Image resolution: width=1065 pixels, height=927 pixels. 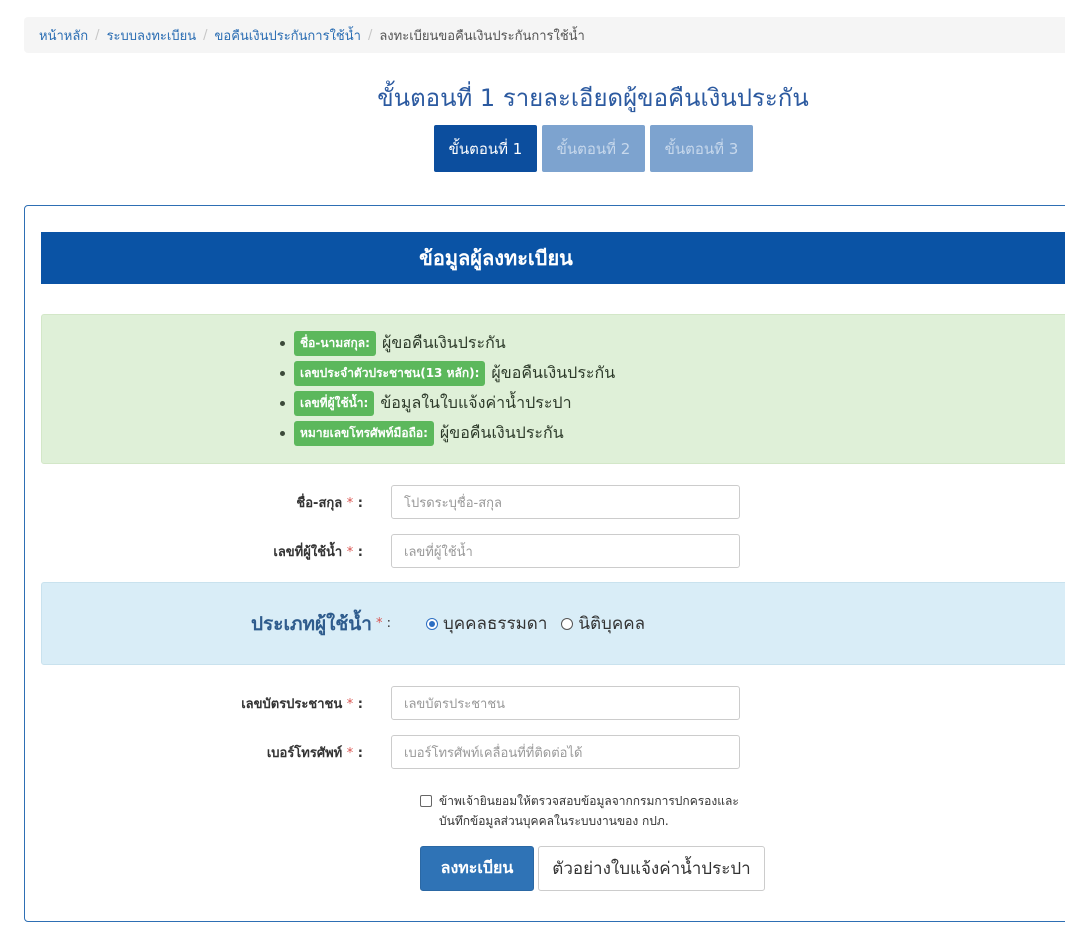 I want to click on breadcrumb-current: ลงทะเบียนขอคืนเงินประกันการใช้น้ำ, so click(x=482, y=36).